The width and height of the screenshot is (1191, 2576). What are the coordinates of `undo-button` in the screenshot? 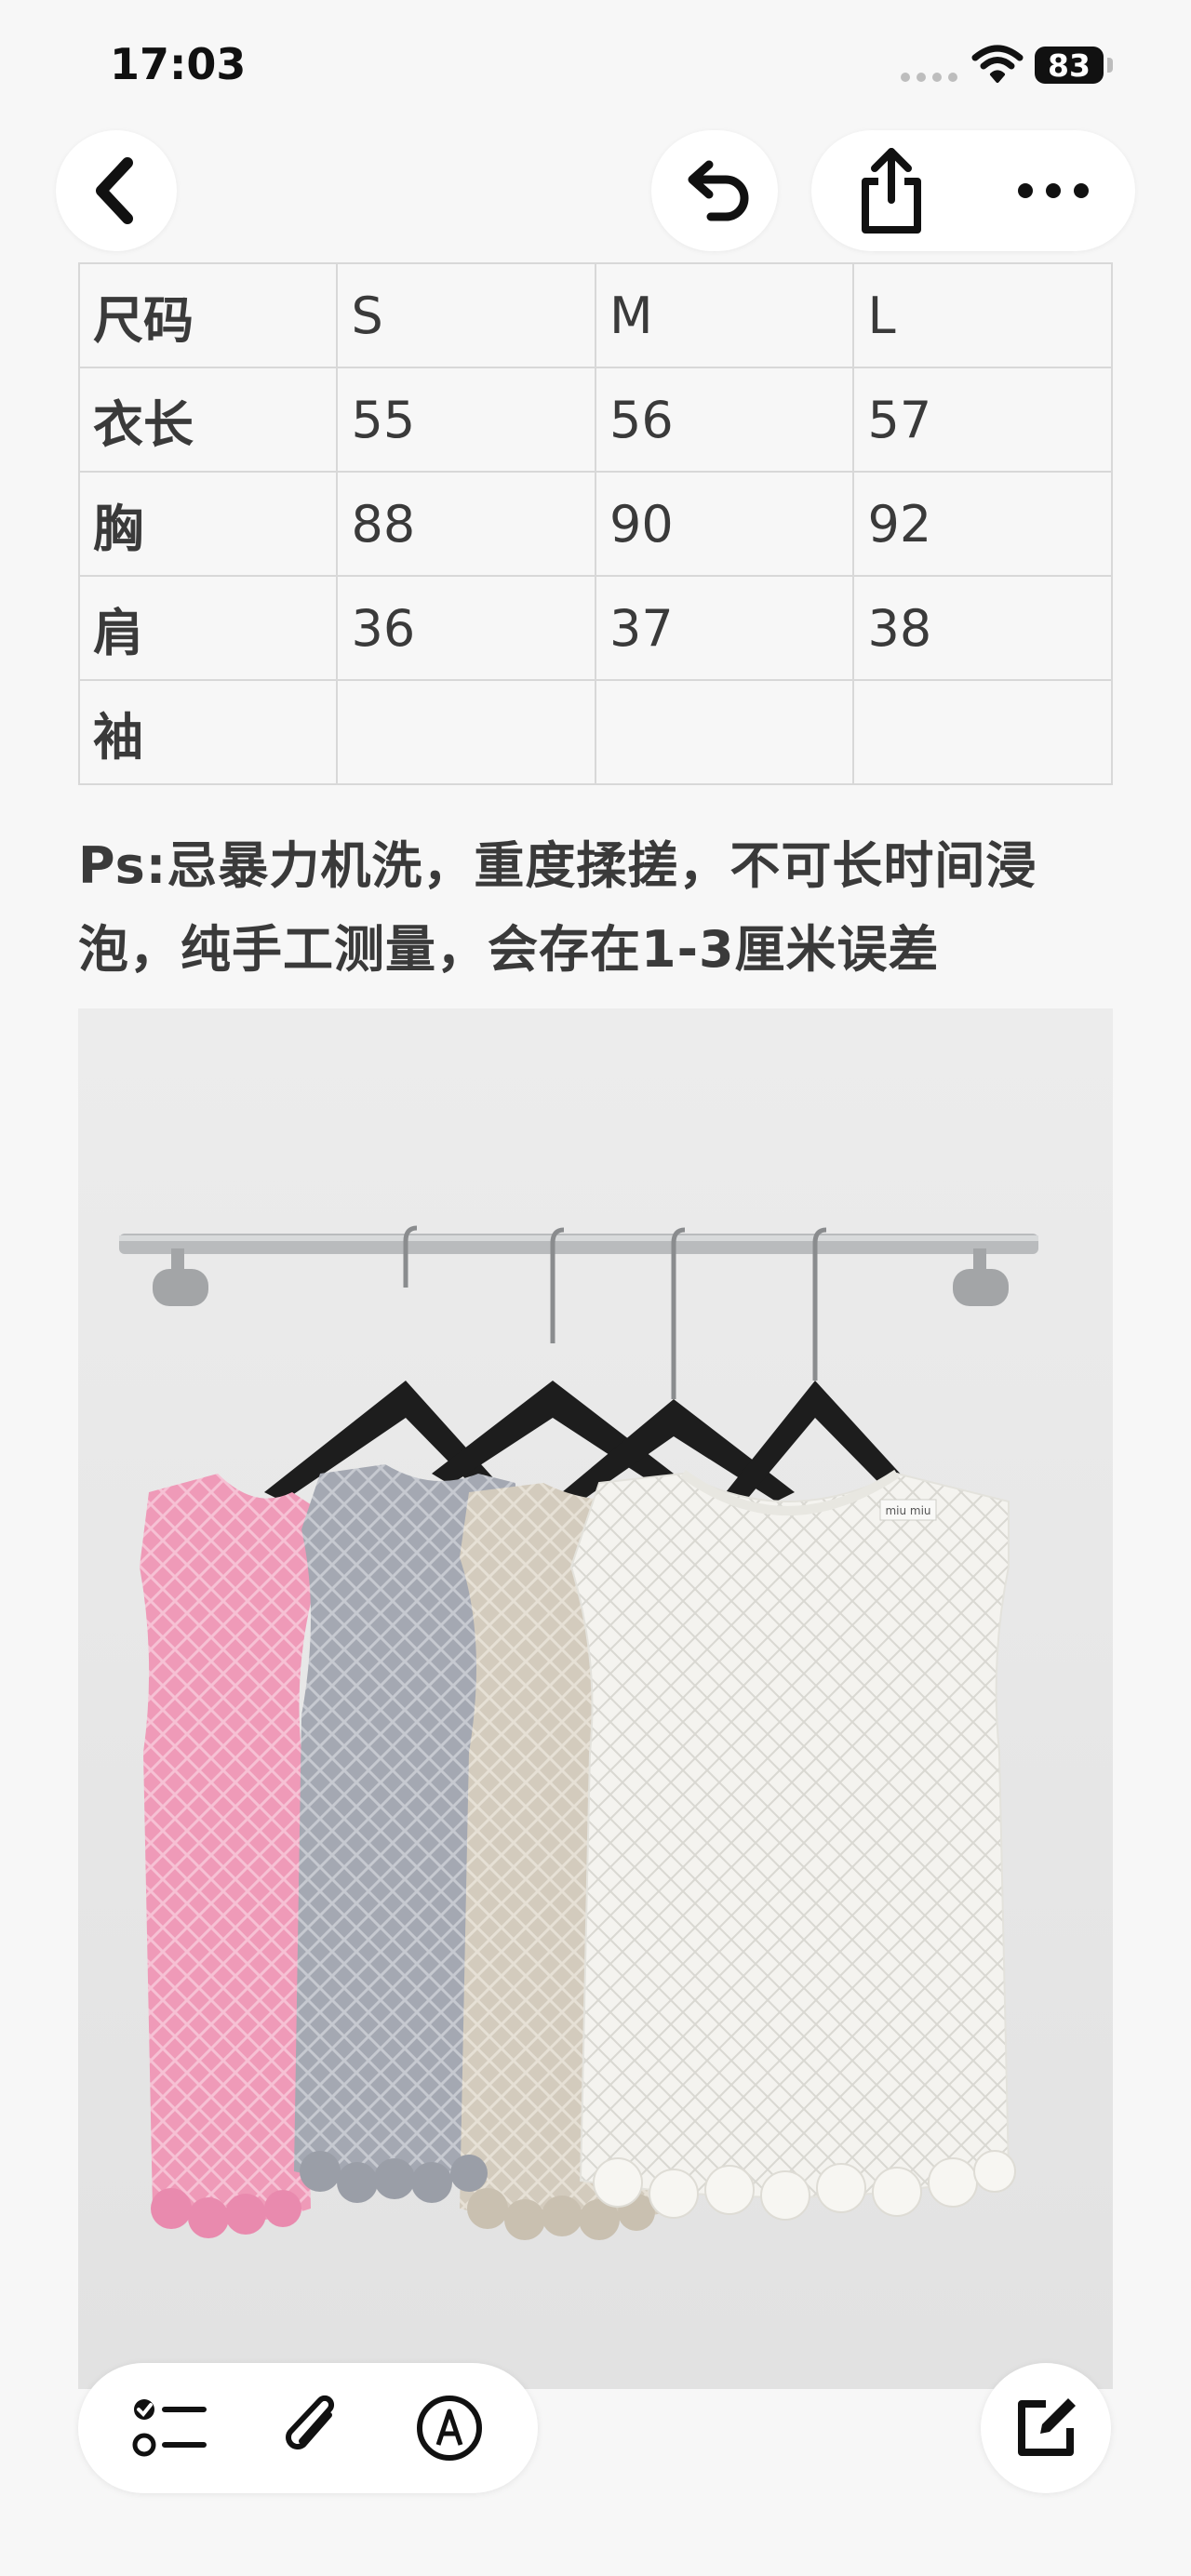 It's located at (714, 190).